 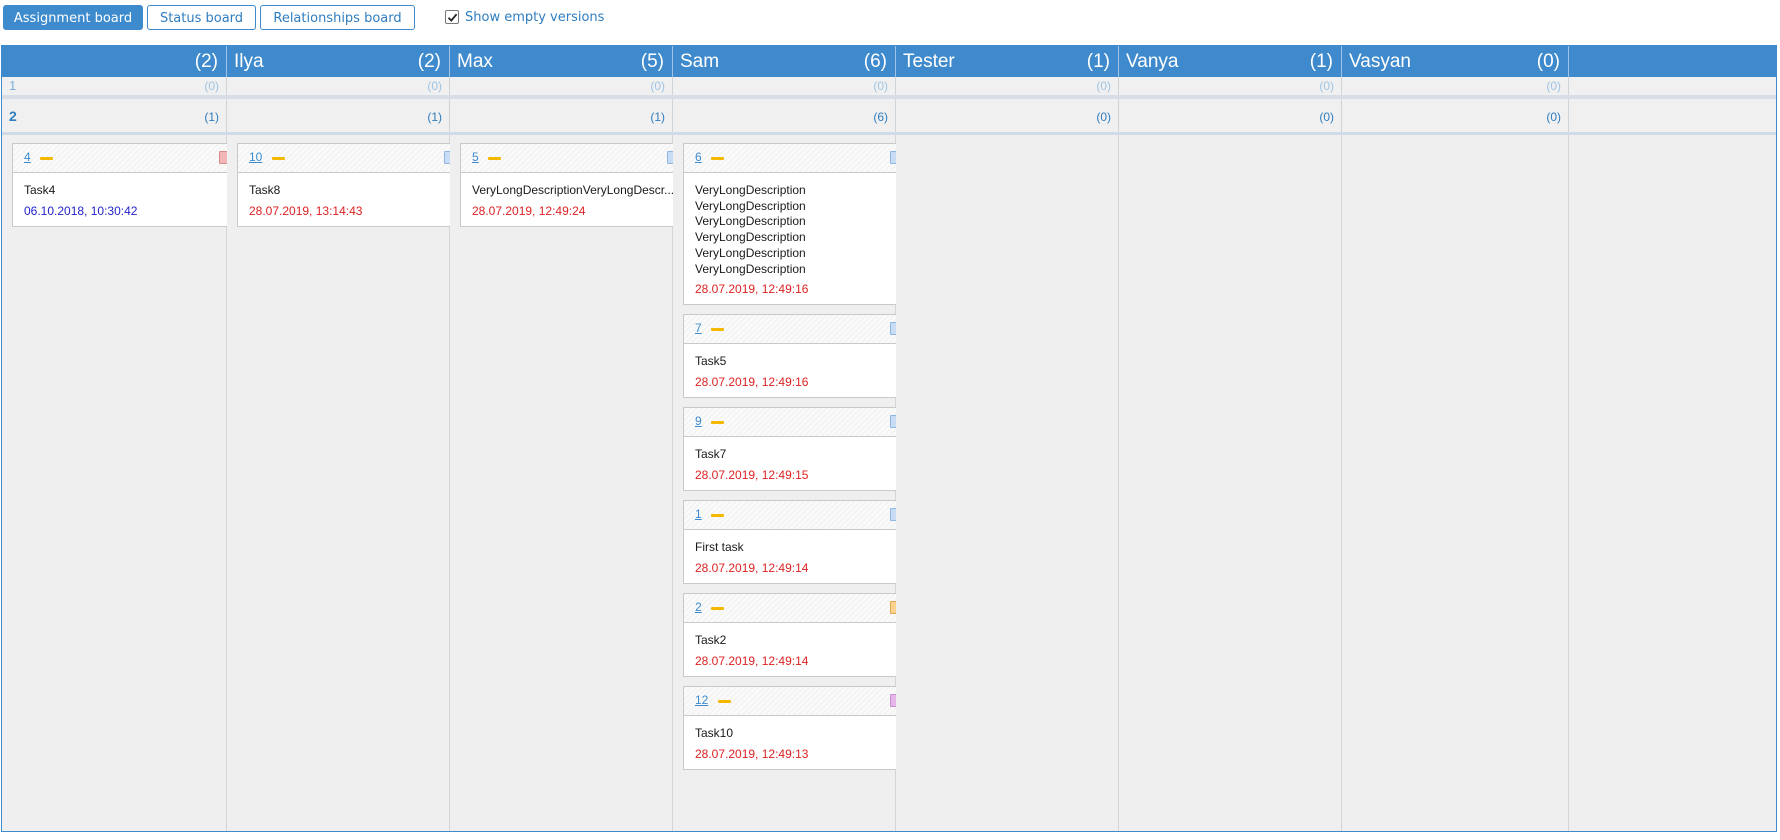 What do you see at coordinates (698, 421) in the screenshot?
I see `card-issue-link: 9` at bounding box center [698, 421].